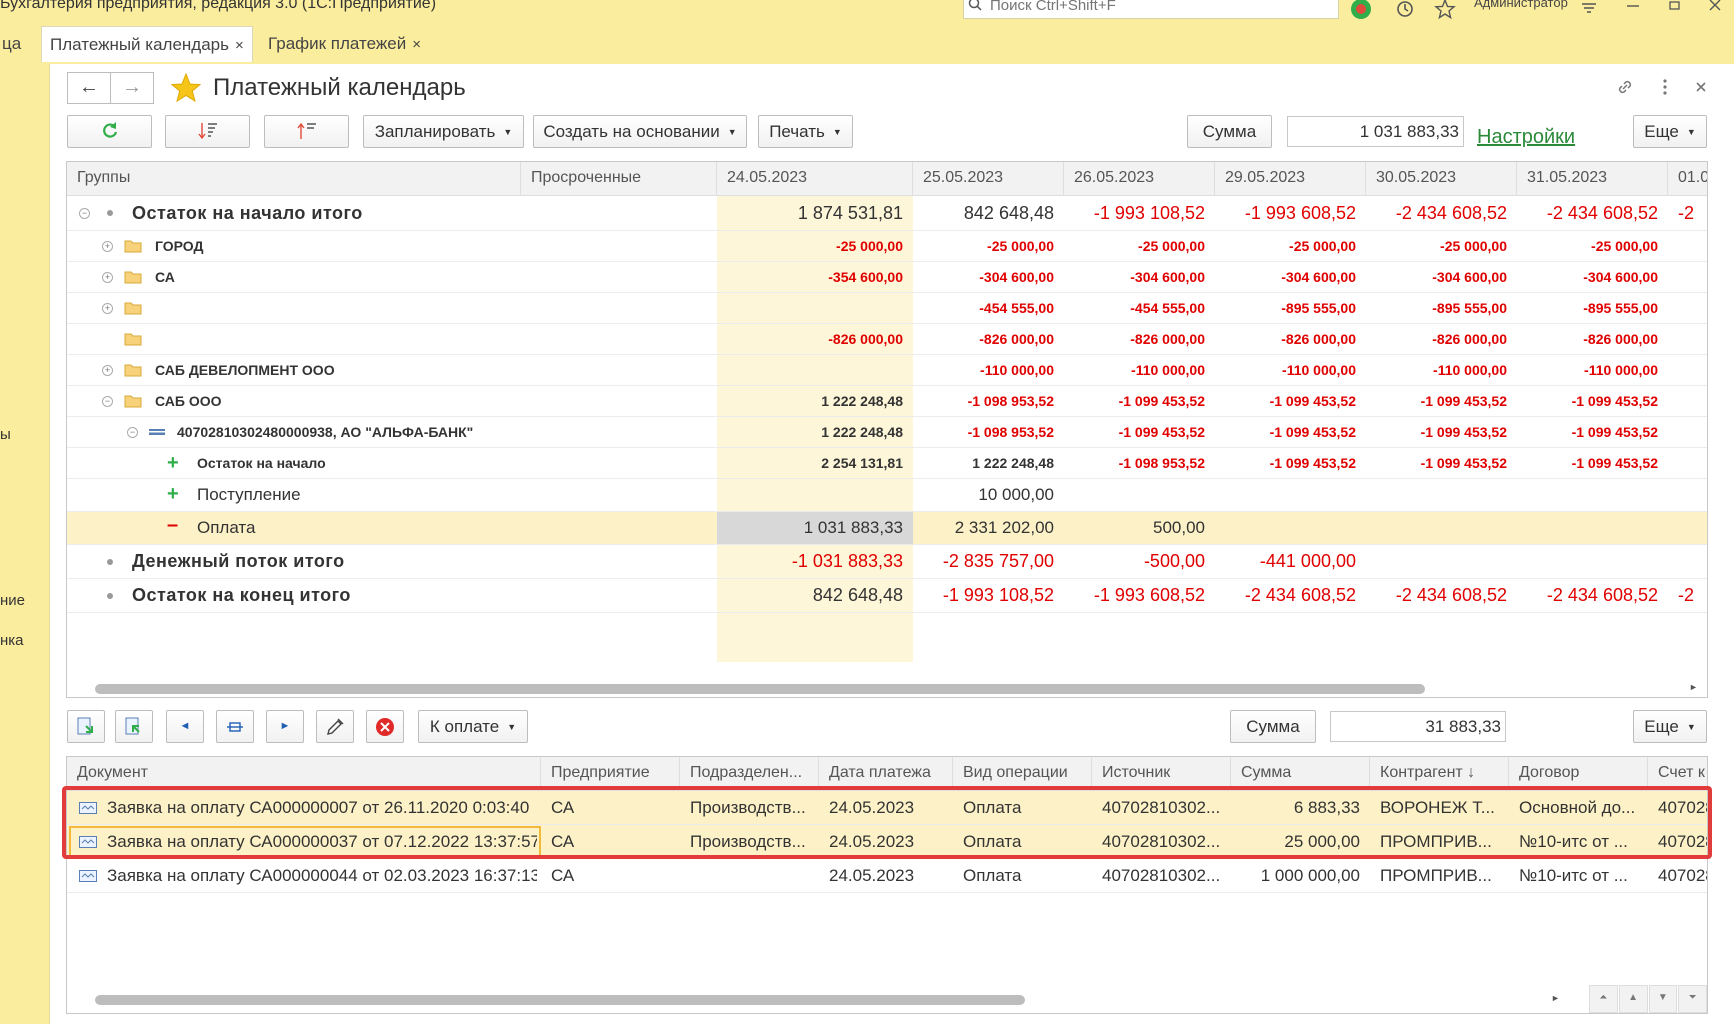  Describe the element at coordinates (1375, 131) in the screenshot. I see `sum-field: 1 031 883,33` at that location.